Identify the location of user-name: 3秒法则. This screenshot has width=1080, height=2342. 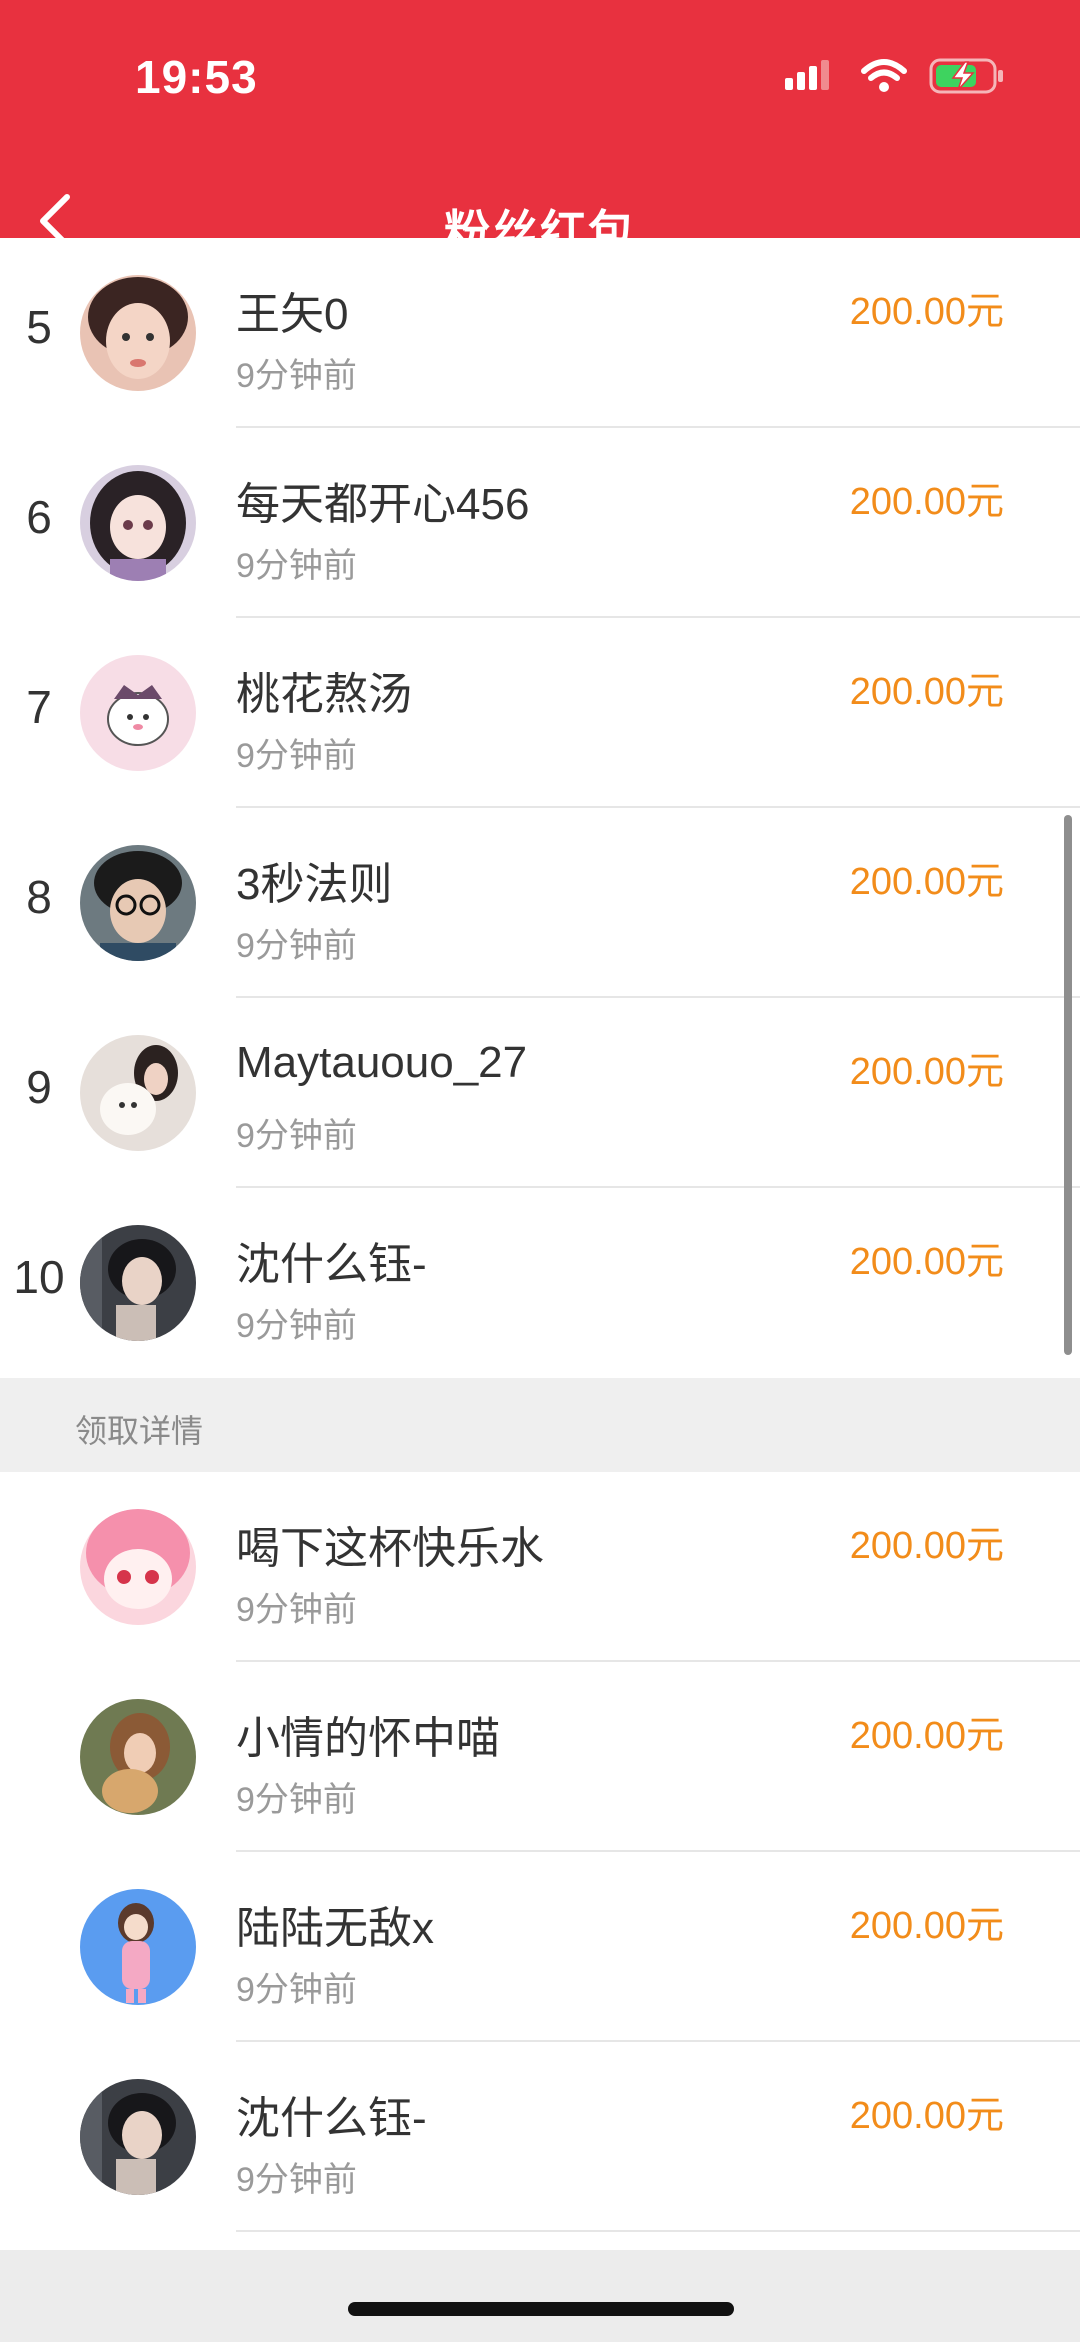
(314, 884).